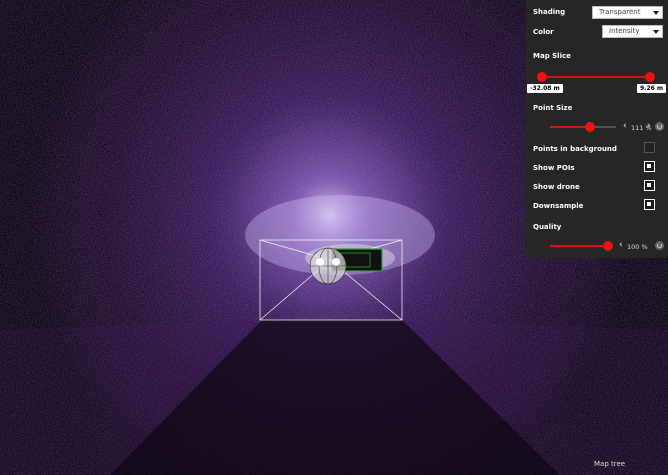  I want to click on color-dropdown: Intensity, so click(632, 31).